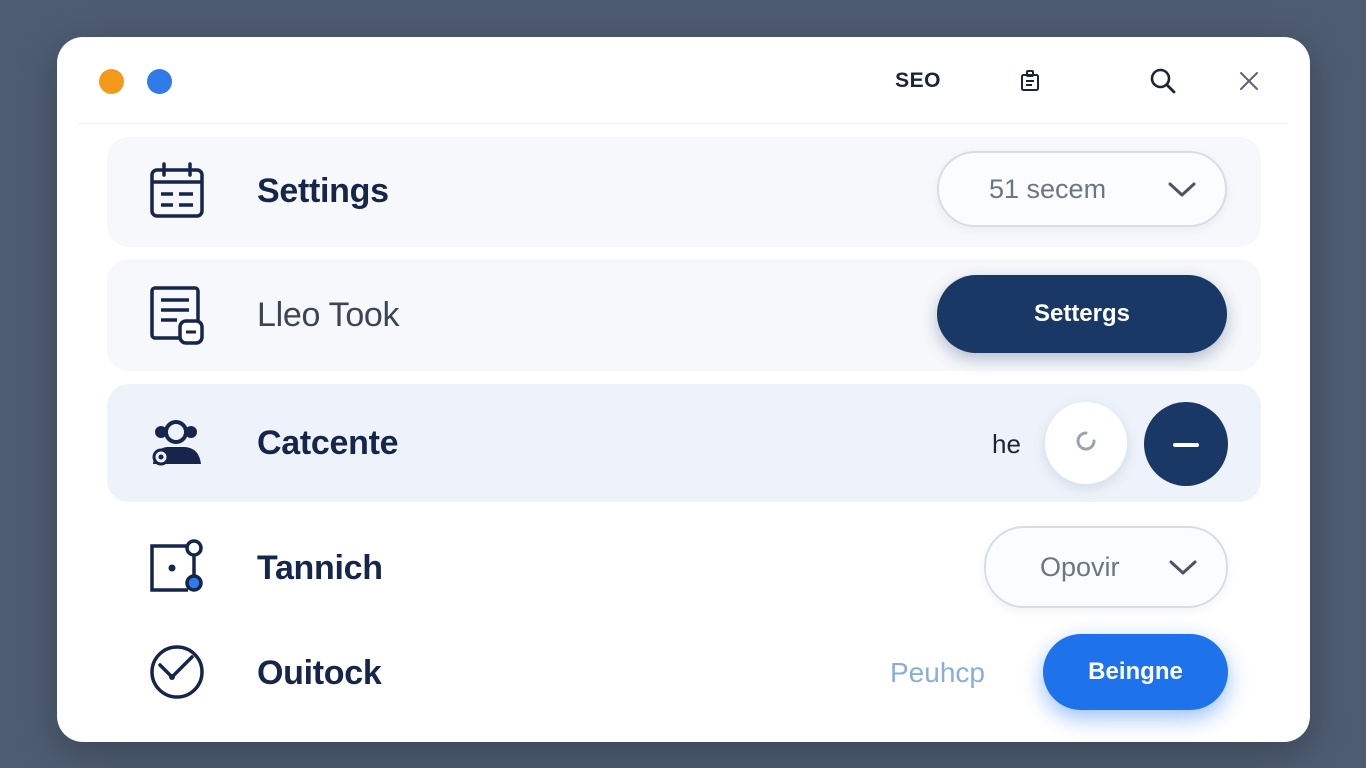 The width and height of the screenshot is (1366, 768). I want to click on settings-label: Settings, so click(323, 191).